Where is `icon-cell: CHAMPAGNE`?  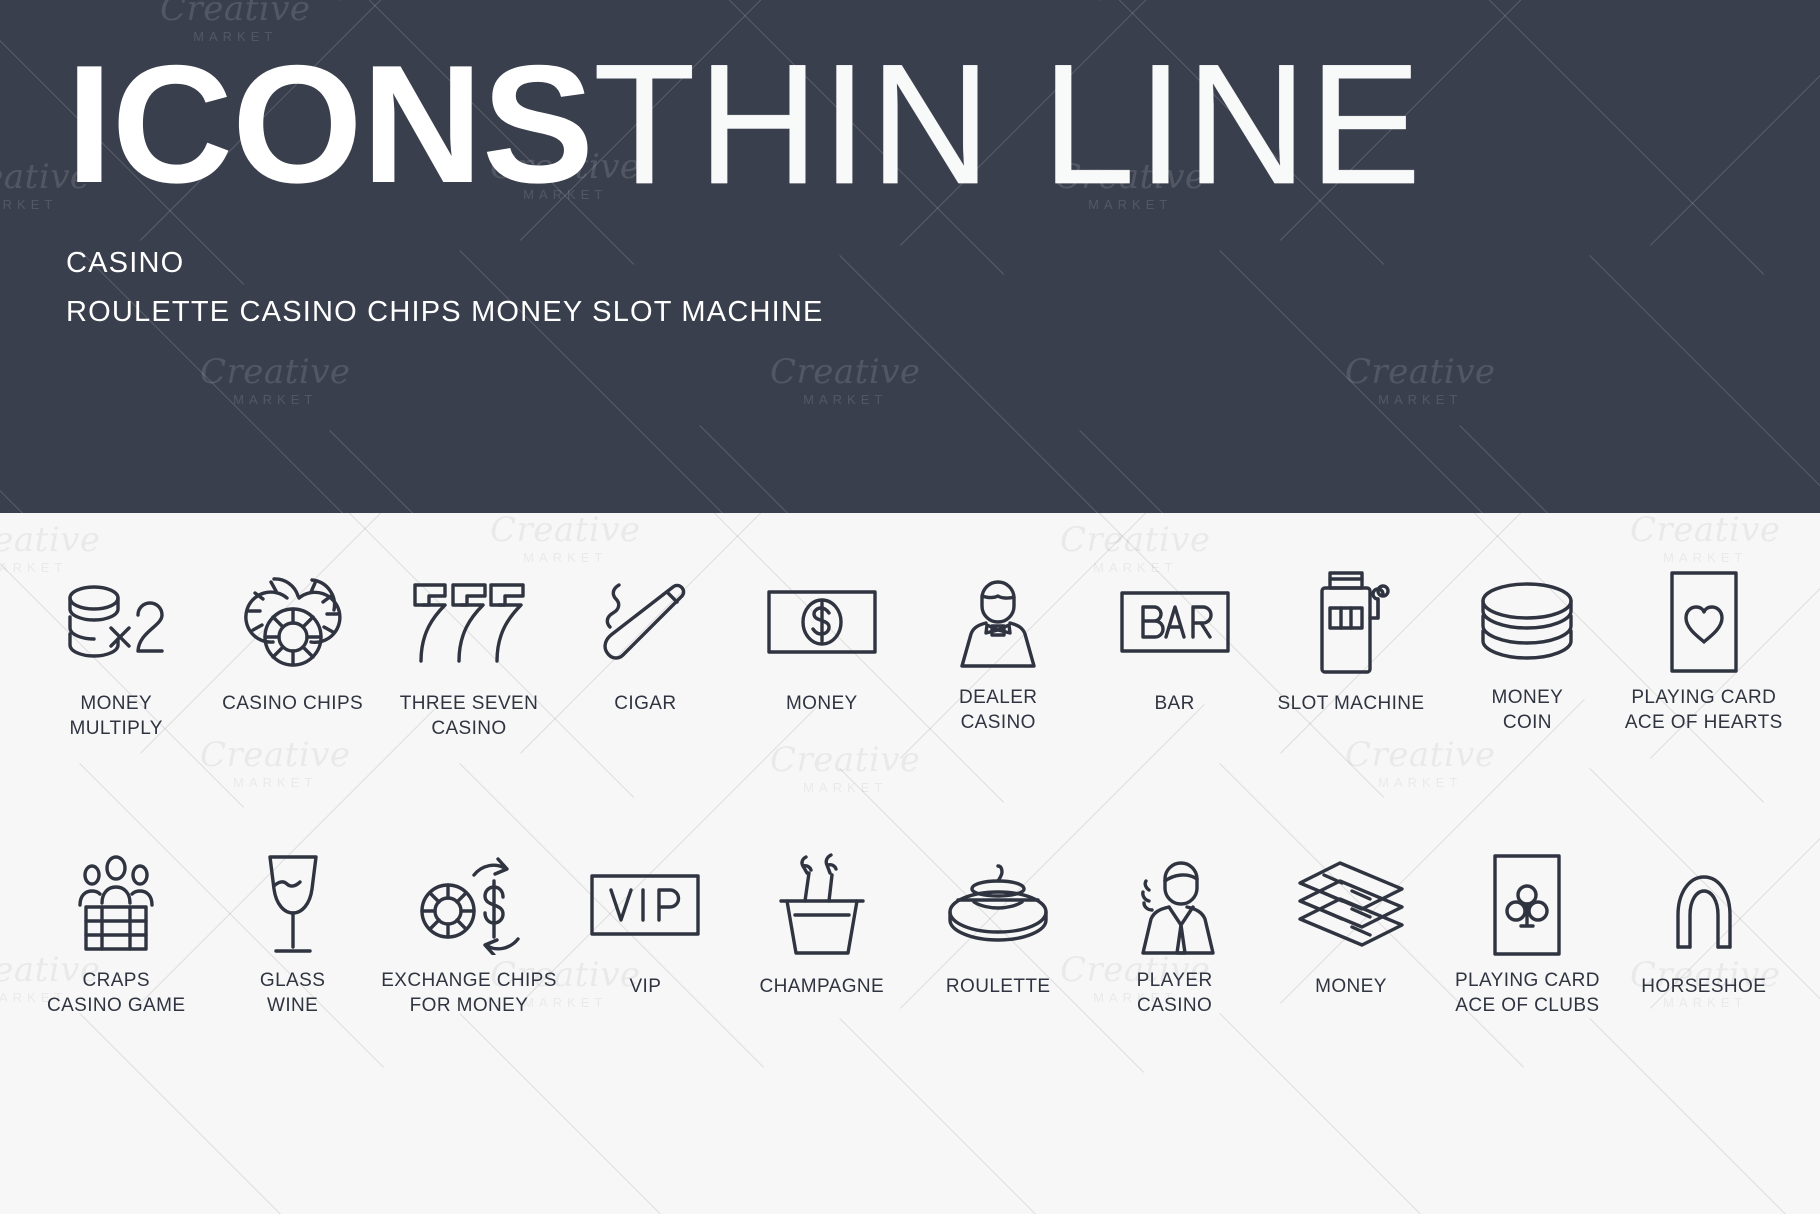
icon-cell: CHAMPAGNE is located at coordinates (822, 952).